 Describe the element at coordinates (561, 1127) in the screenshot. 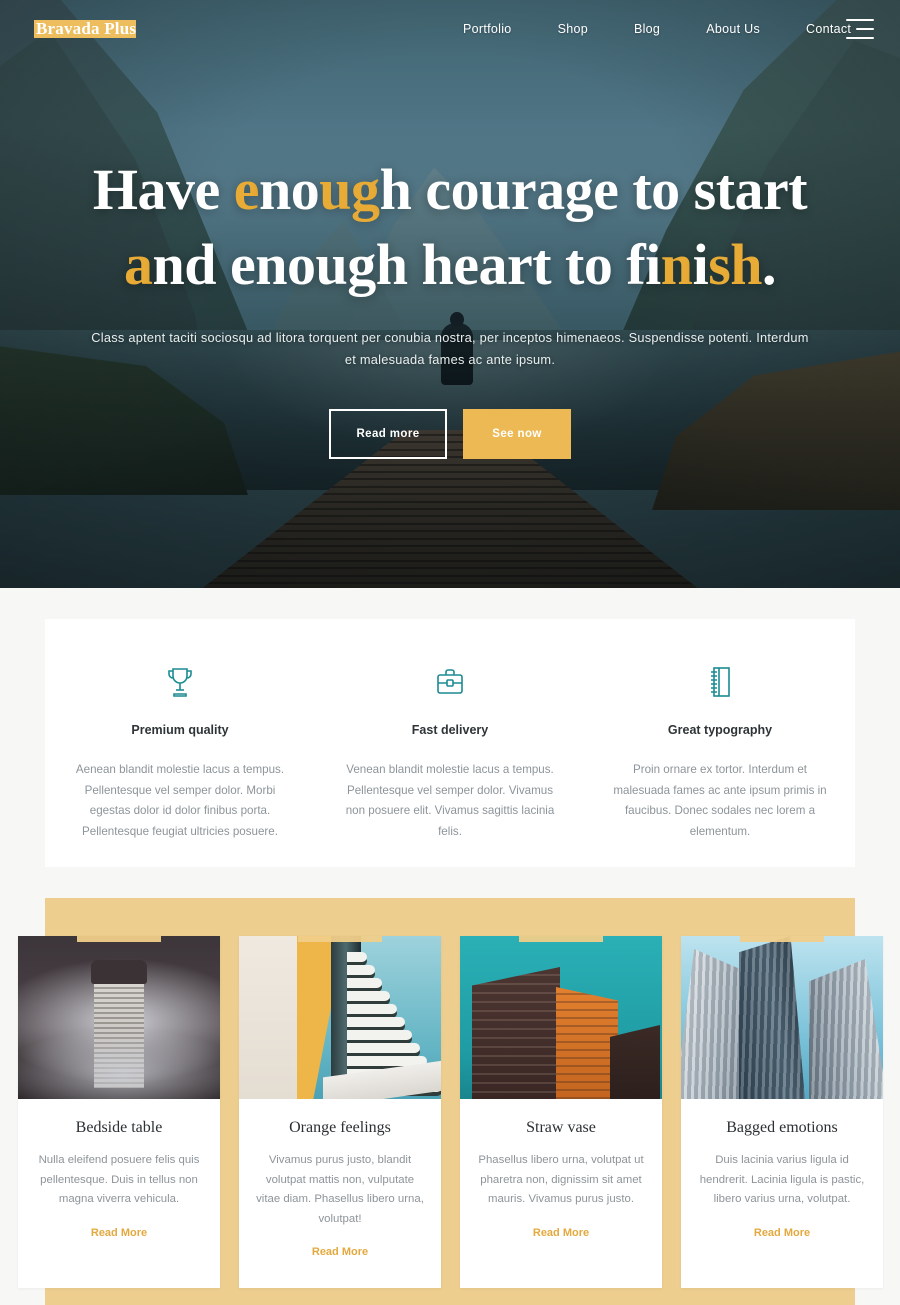

I see `card-title: Straw vase` at that location.